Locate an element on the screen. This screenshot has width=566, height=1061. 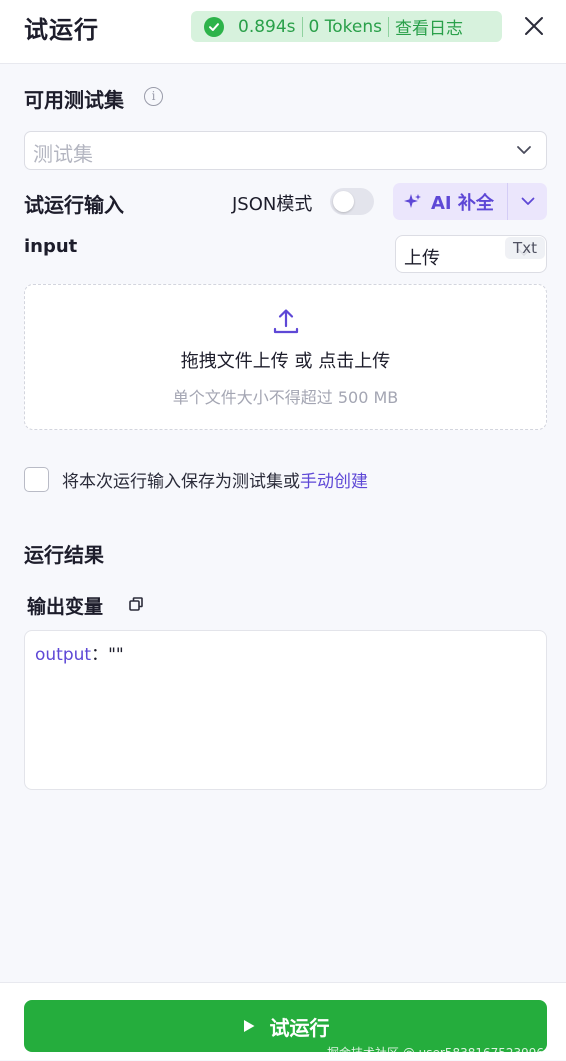
ai-complete-button-group: AI 补全 is located at coordinates (470, 201).